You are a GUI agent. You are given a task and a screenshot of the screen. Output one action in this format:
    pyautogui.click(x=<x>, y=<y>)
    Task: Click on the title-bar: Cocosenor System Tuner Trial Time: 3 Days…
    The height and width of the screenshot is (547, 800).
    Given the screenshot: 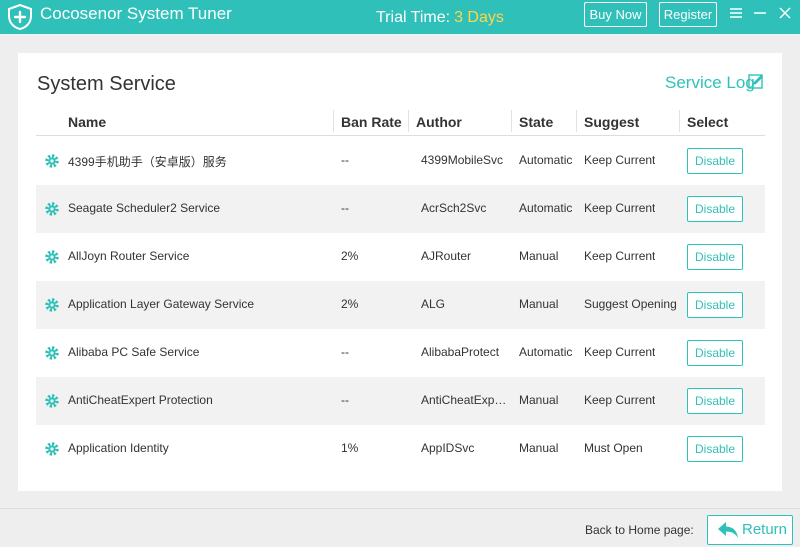 What is the action you would take?
    pyautogui.click(x=400, y=17)
    